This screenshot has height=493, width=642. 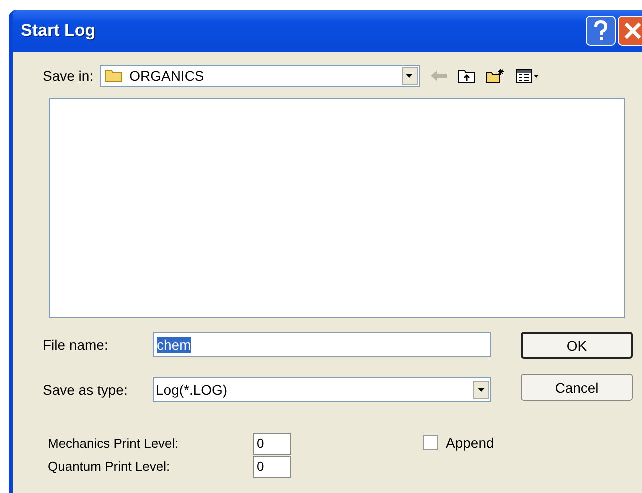 I want to click on new-folder-icon, so click(x=496, y=76).